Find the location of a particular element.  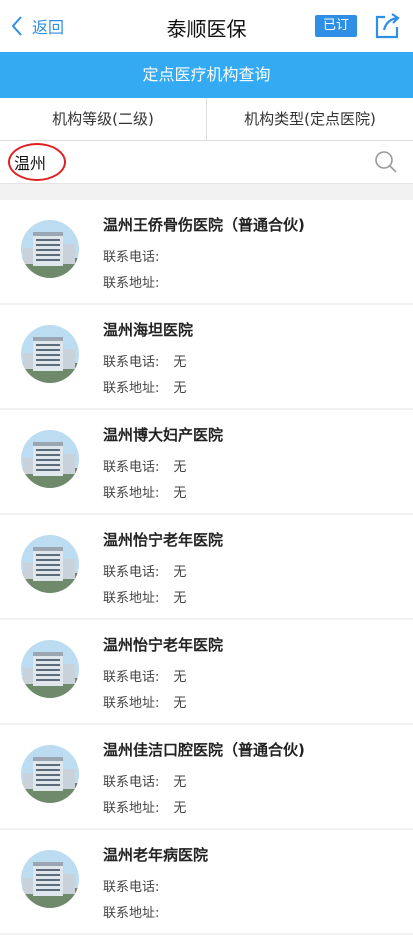

nav-bar: 返回 泰顺医保 已订 is located at coordinates (206, 26).